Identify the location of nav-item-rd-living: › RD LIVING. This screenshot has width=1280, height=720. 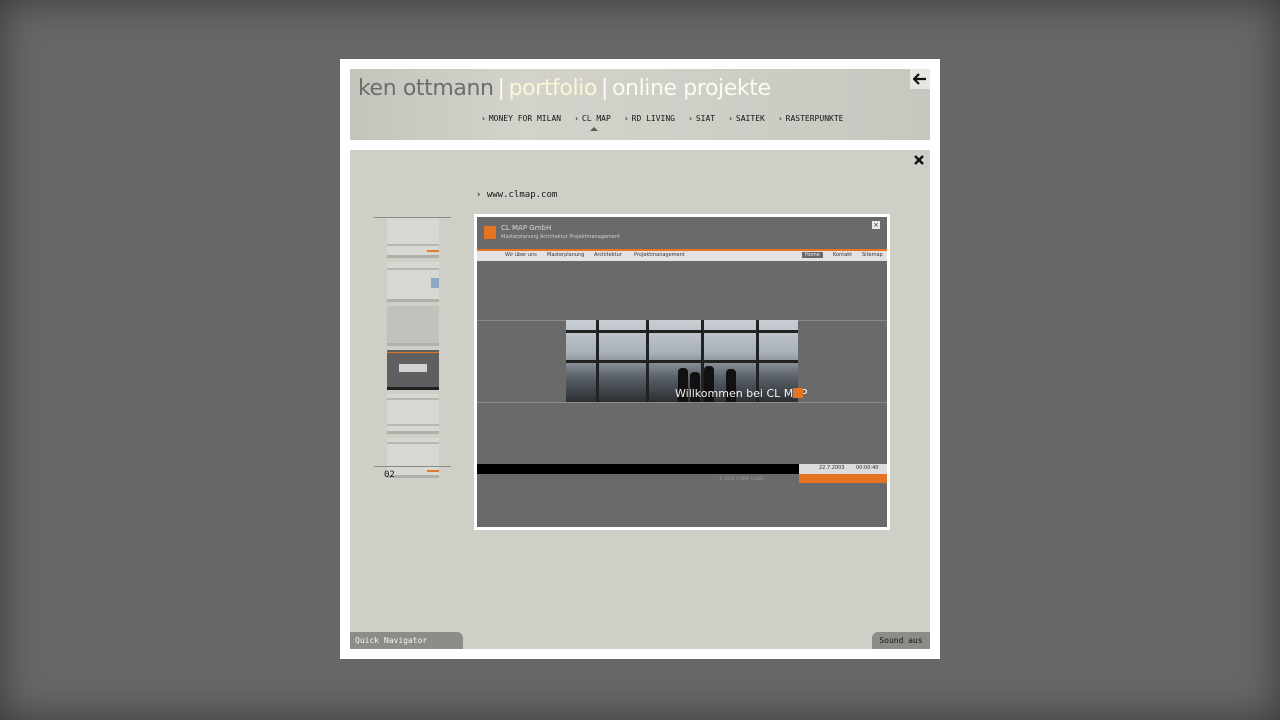
(656, 118).